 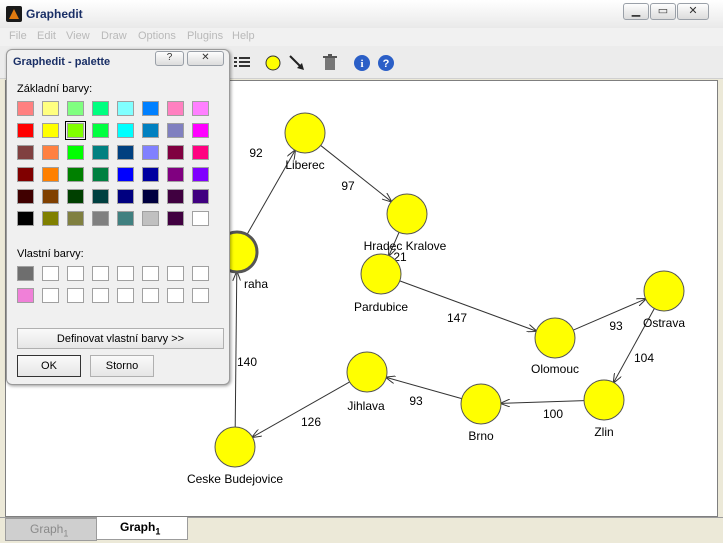 What do you see at coordinates (120, 338) in the screenshot?
I see `define-custom-colors-button: Definovat vlastní barvy >>` at bounding box center [120, 338].